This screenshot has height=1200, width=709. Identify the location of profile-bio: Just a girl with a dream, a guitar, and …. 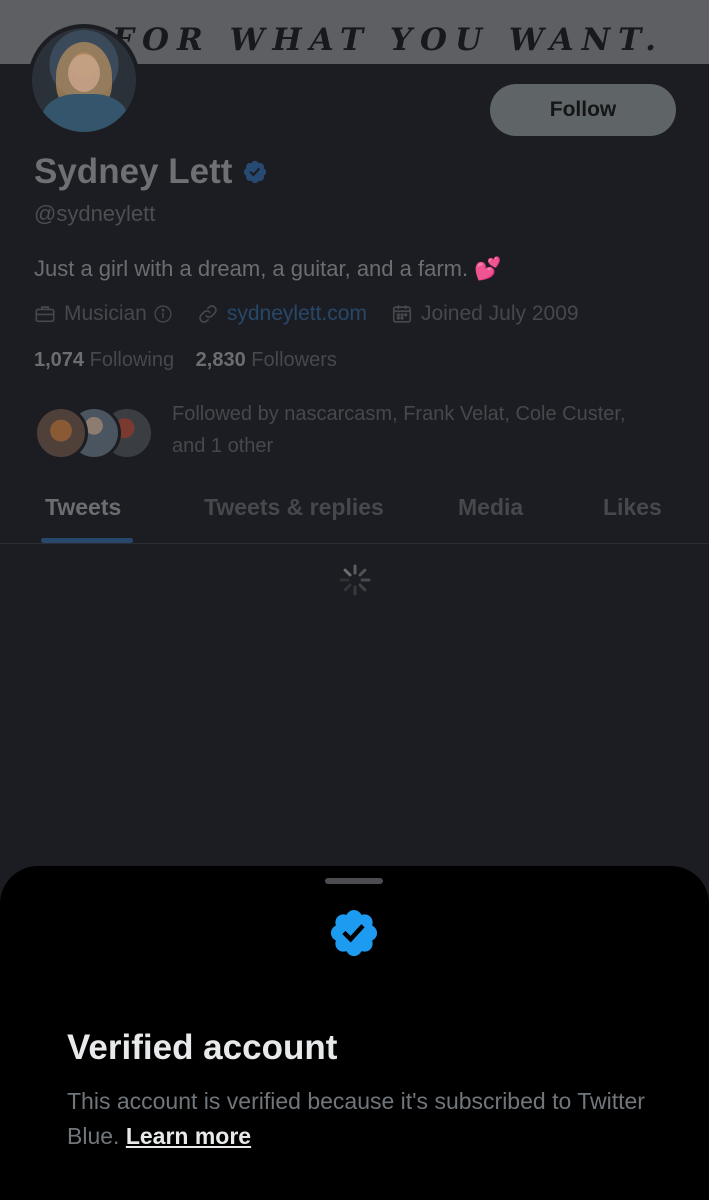
(268, 269).